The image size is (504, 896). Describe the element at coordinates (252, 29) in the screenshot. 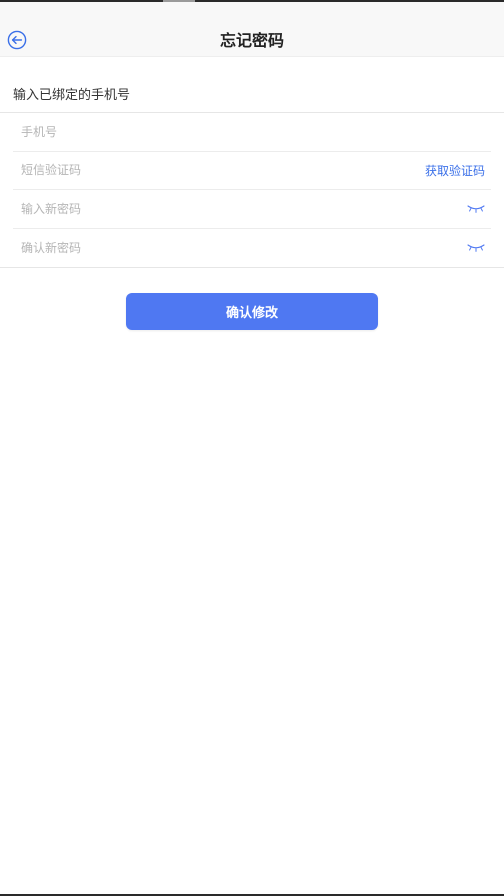

I see `nav-header: 忘记密码` at that location.